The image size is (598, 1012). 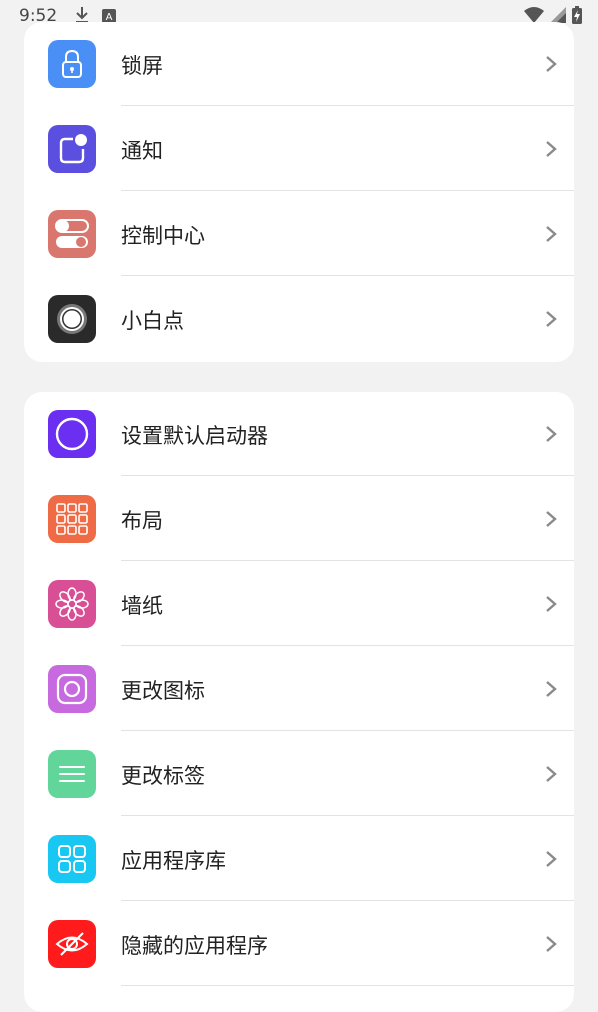 I want to click on settings-item-label: 锁屏, so click(x=142, y=66).